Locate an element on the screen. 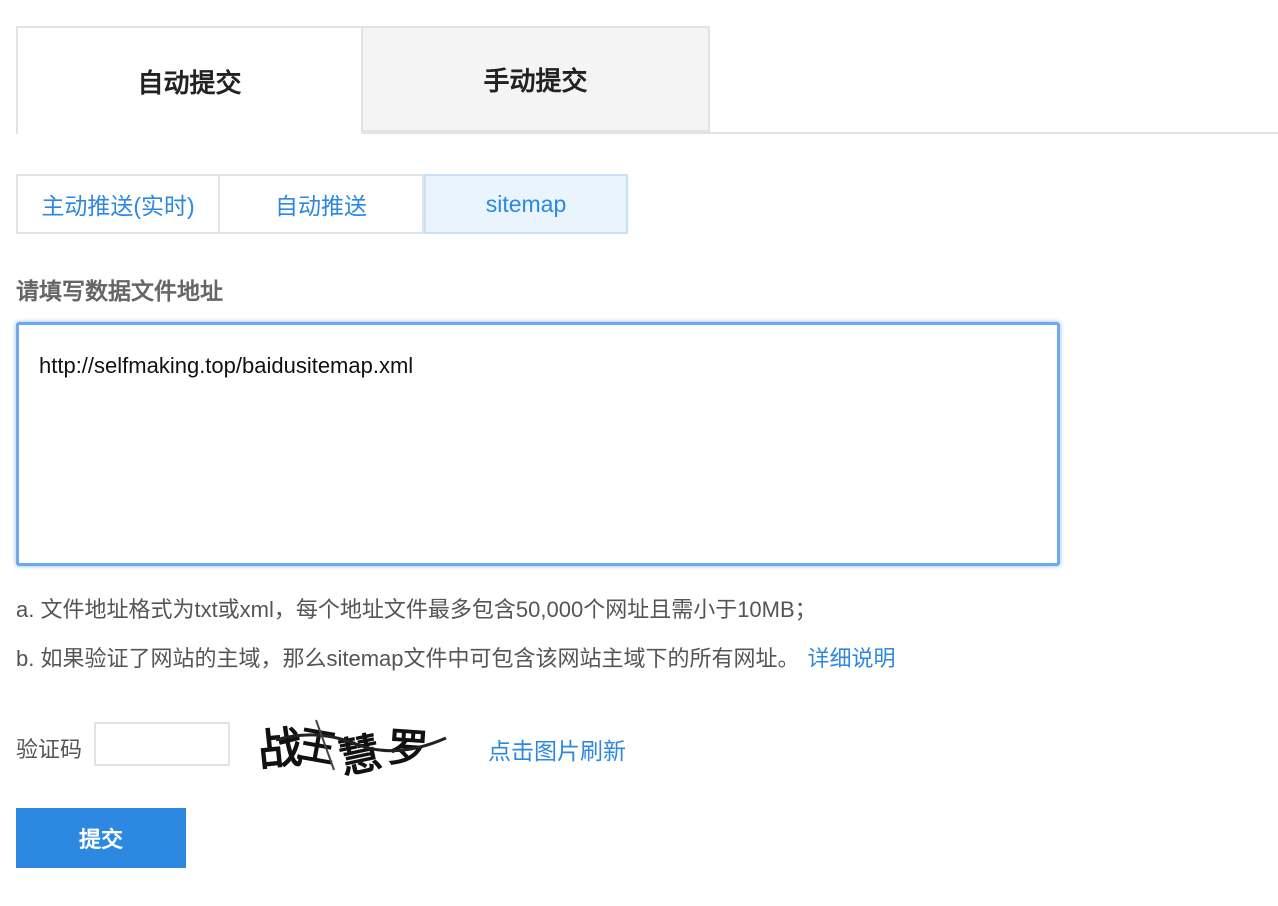  subtab-active-push: 主动推送(实时) is located at coordinates (118, 204).